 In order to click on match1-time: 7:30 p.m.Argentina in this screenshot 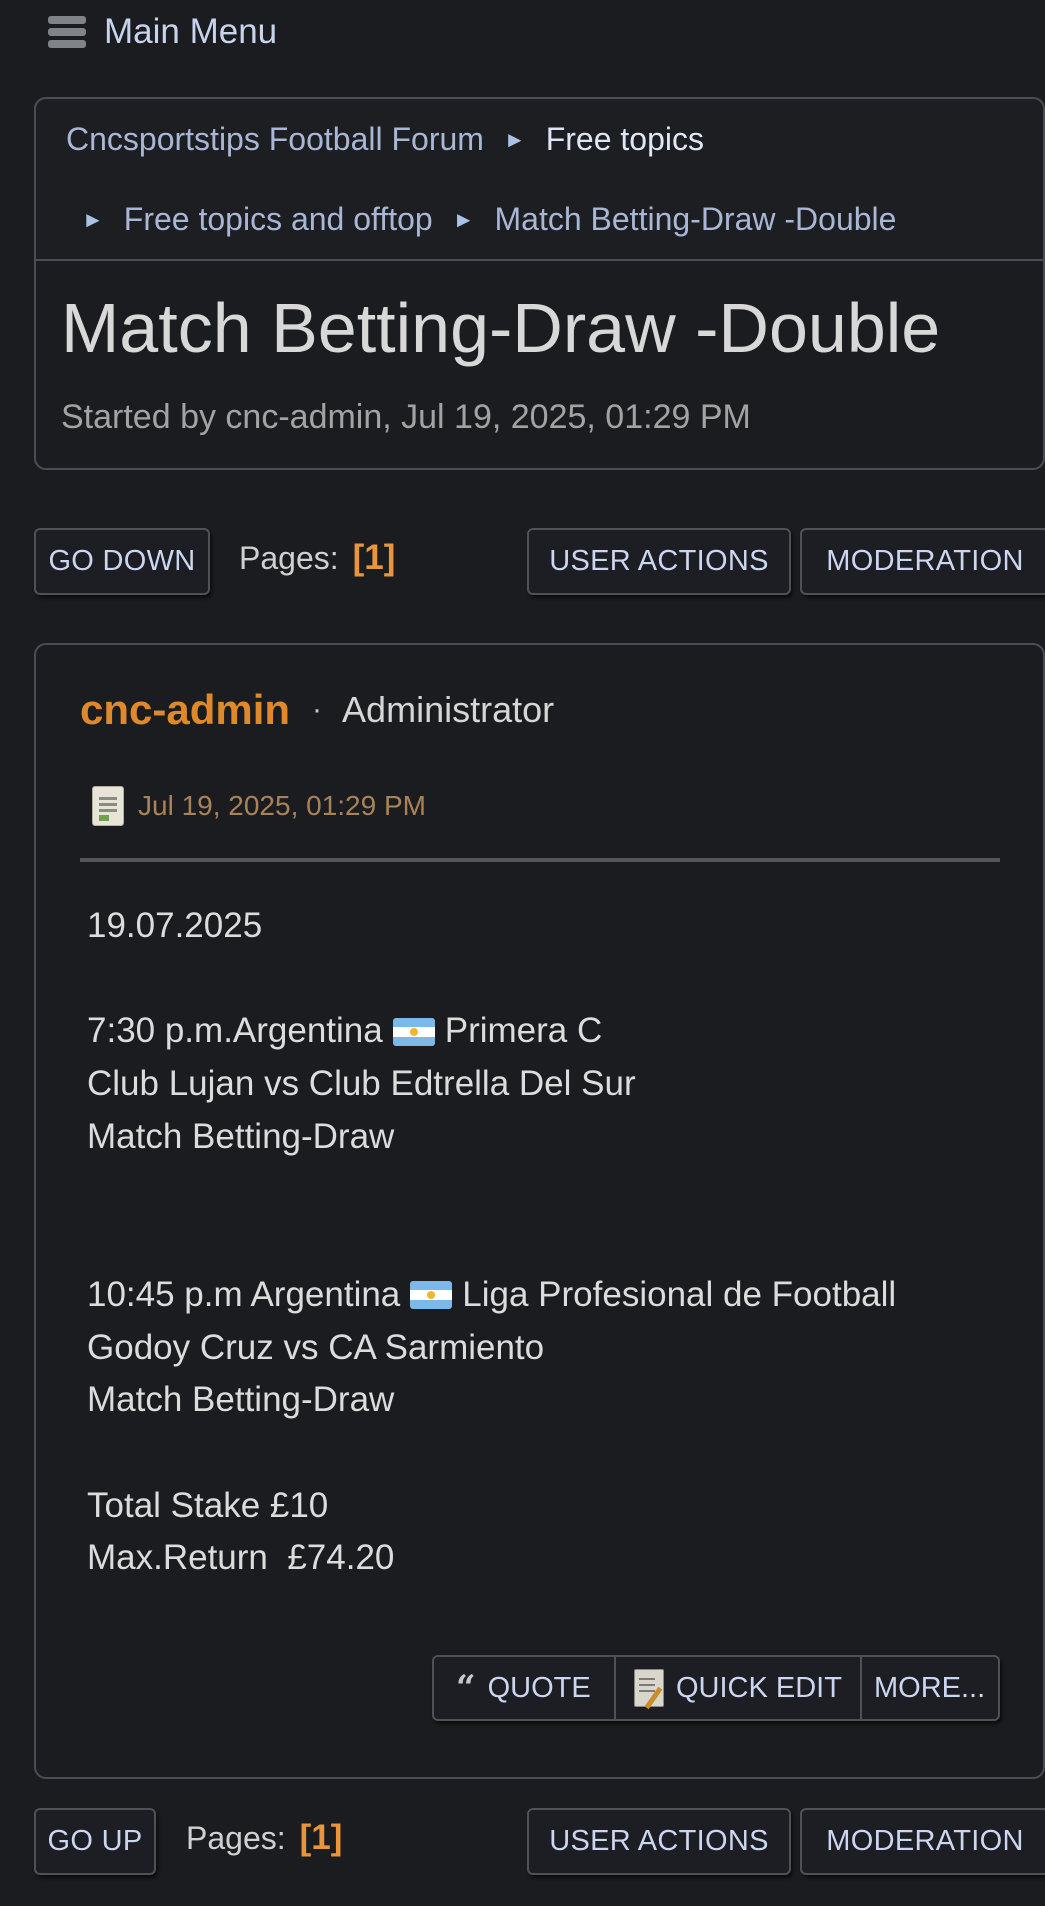, I will do `click(235, 1031)`.